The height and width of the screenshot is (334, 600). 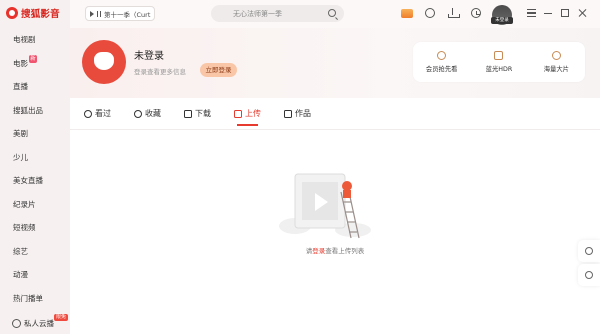 What do you see at coordinates (556, 55) in the screenshot?
I see `layers-icon` at bounding box center [556, 55].